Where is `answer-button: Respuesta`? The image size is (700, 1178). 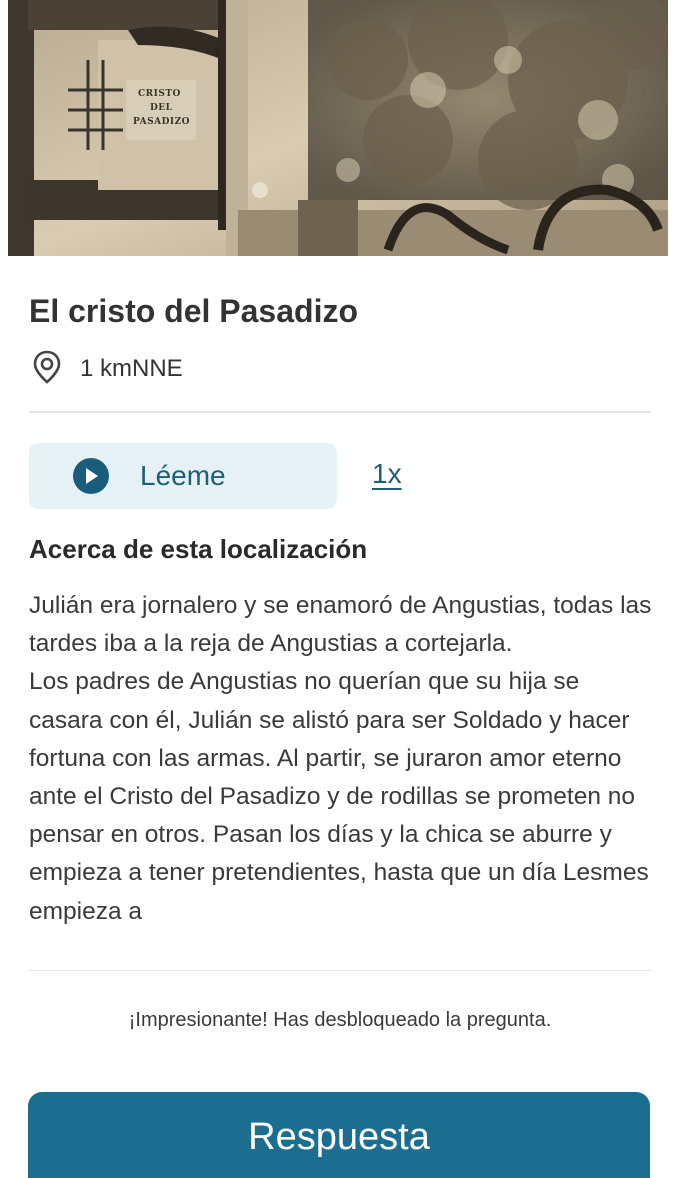
answer-button: Respuesta is located at coordinates (339, 1135).